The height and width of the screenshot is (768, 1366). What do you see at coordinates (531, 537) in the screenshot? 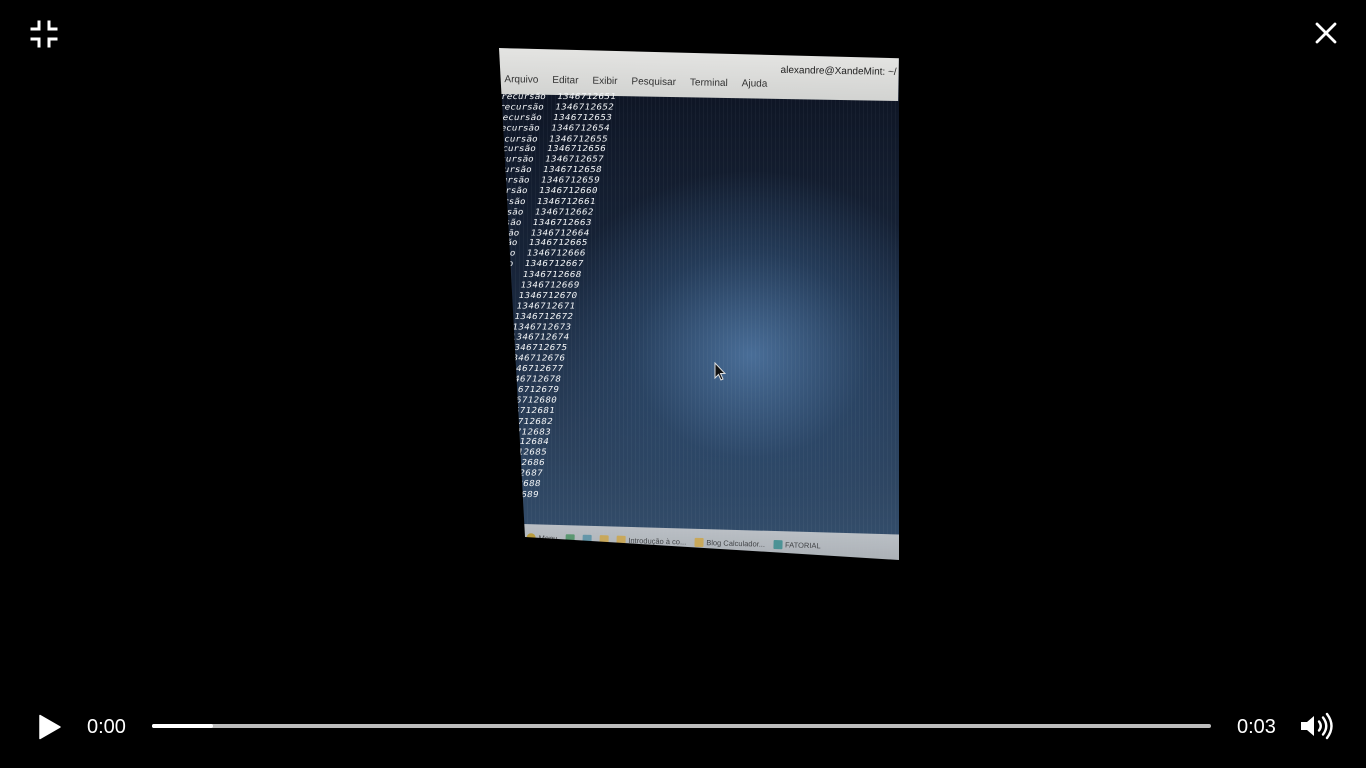
I see `menu-icon` at bounding box center [531, 537].